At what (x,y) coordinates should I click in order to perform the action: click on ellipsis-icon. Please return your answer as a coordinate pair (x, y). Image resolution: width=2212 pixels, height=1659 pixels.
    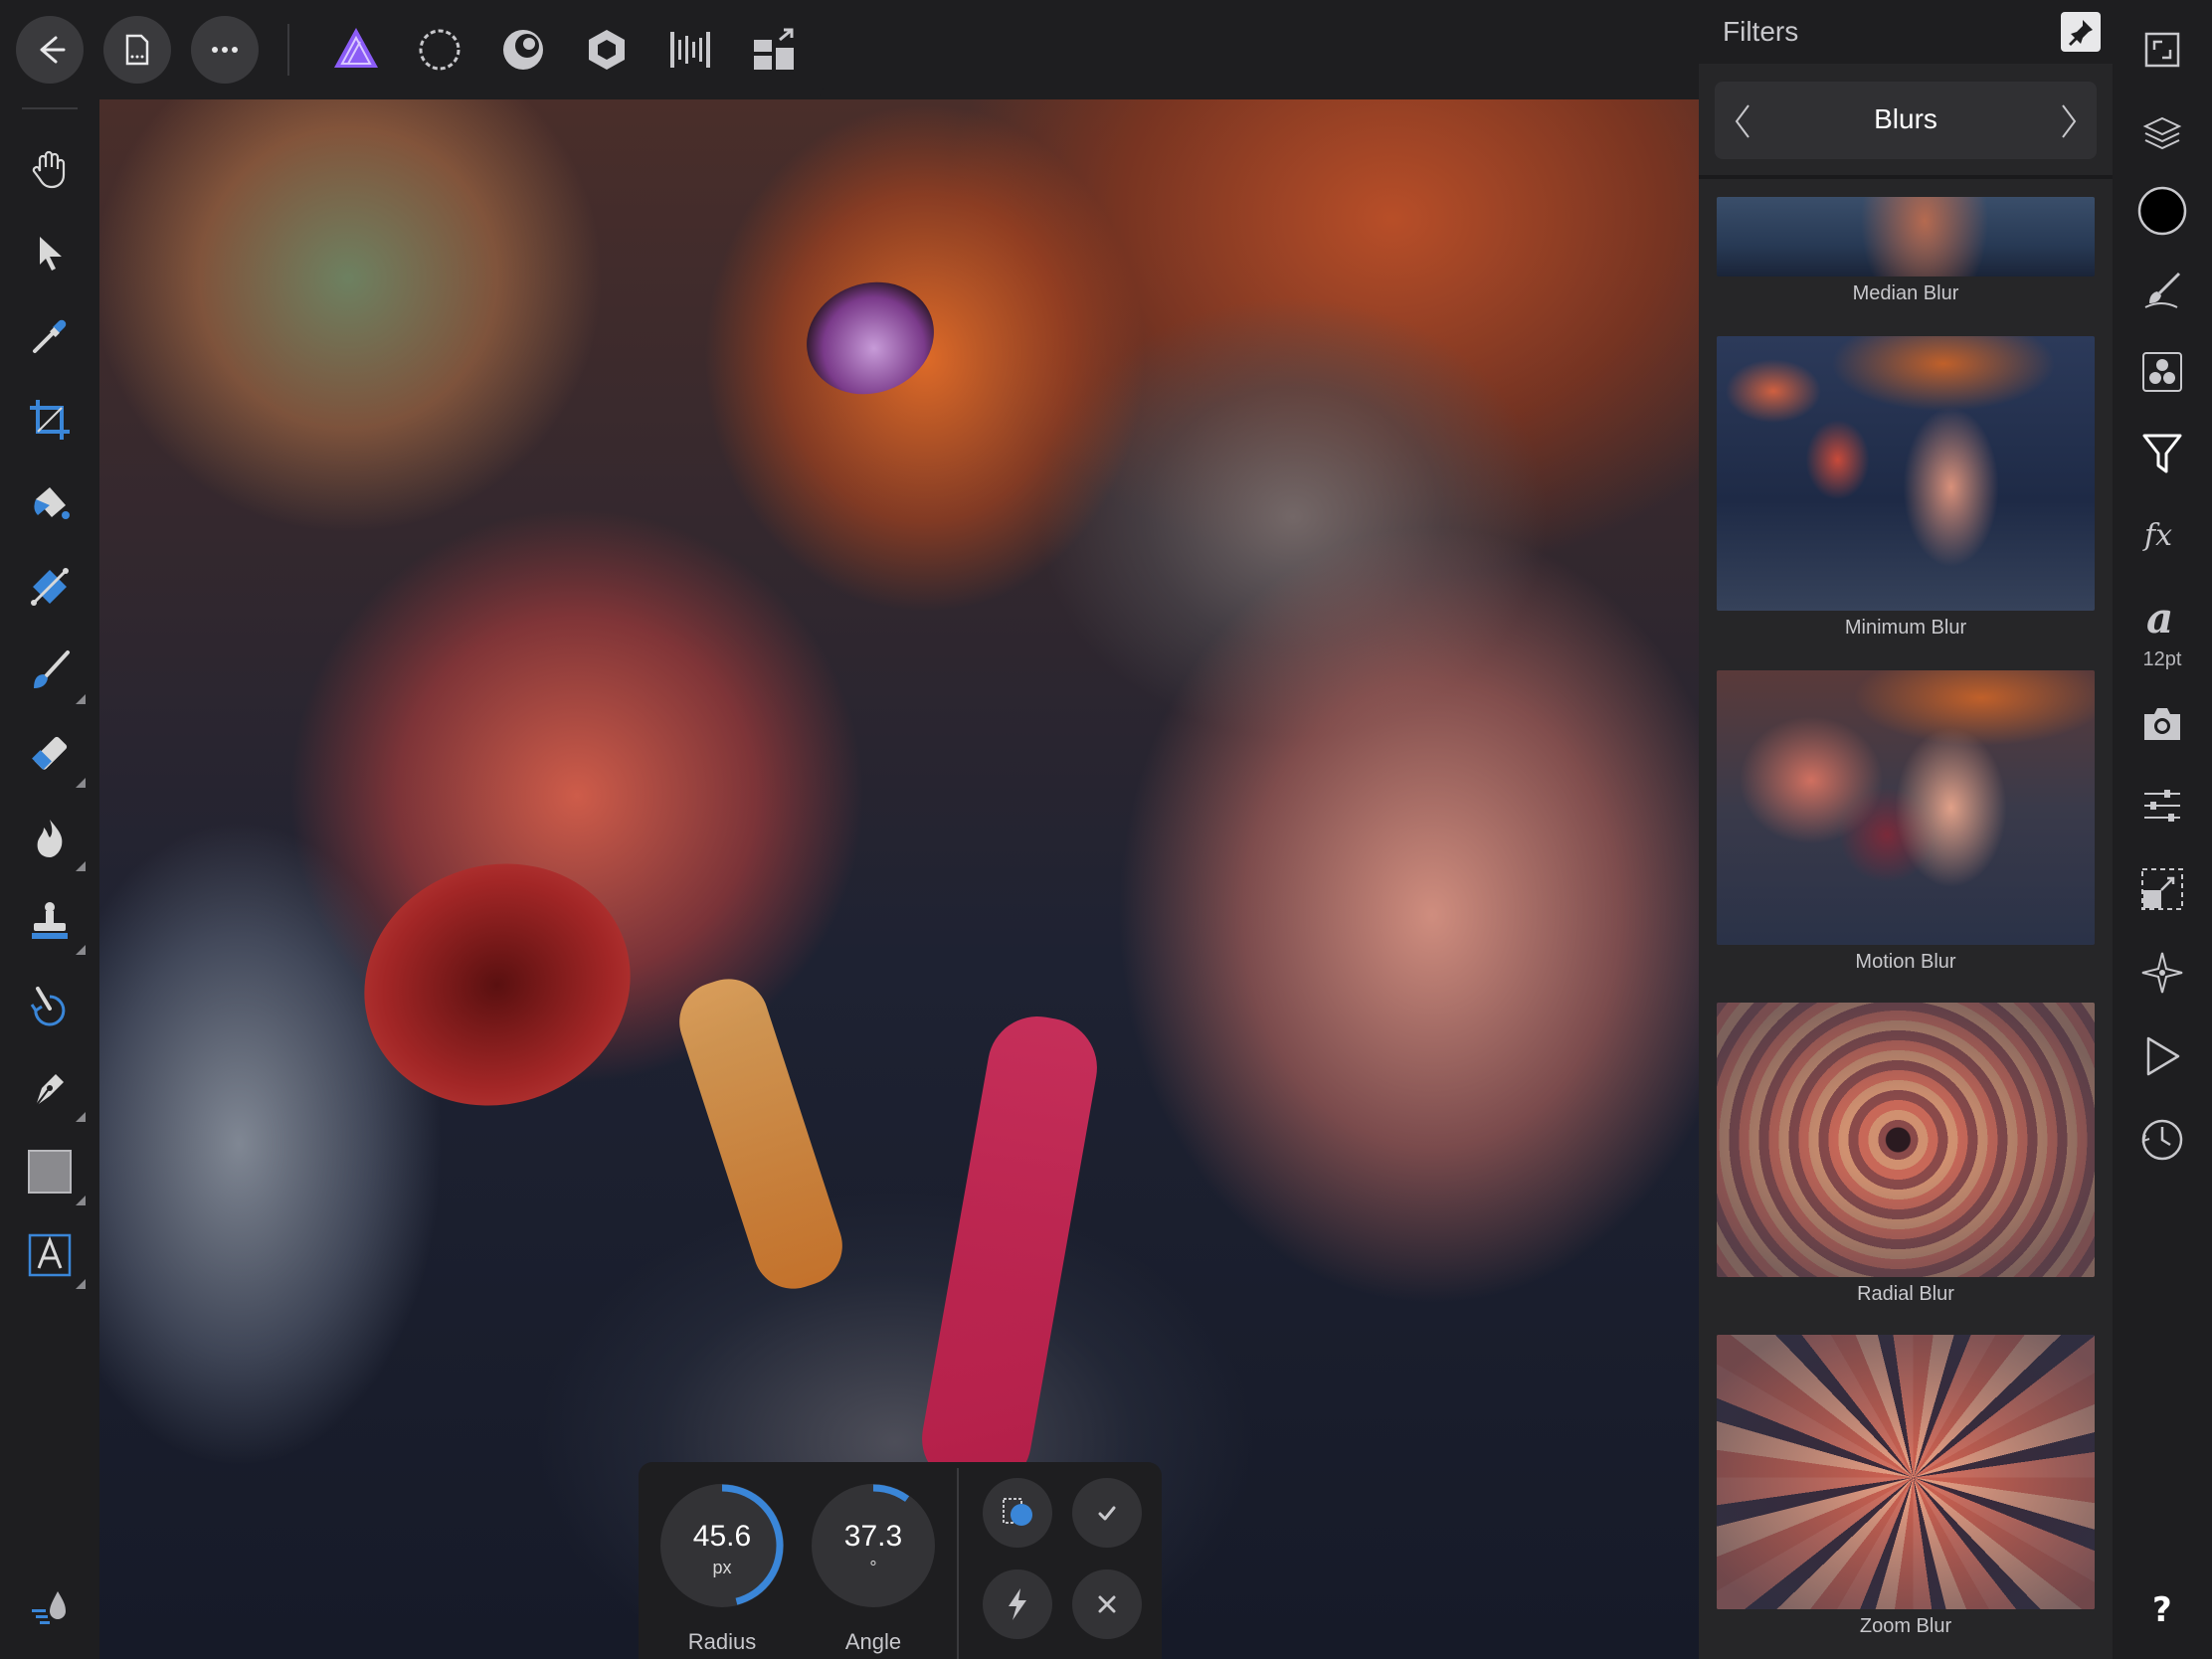
    Looking at the image, I should click on (225, 50).